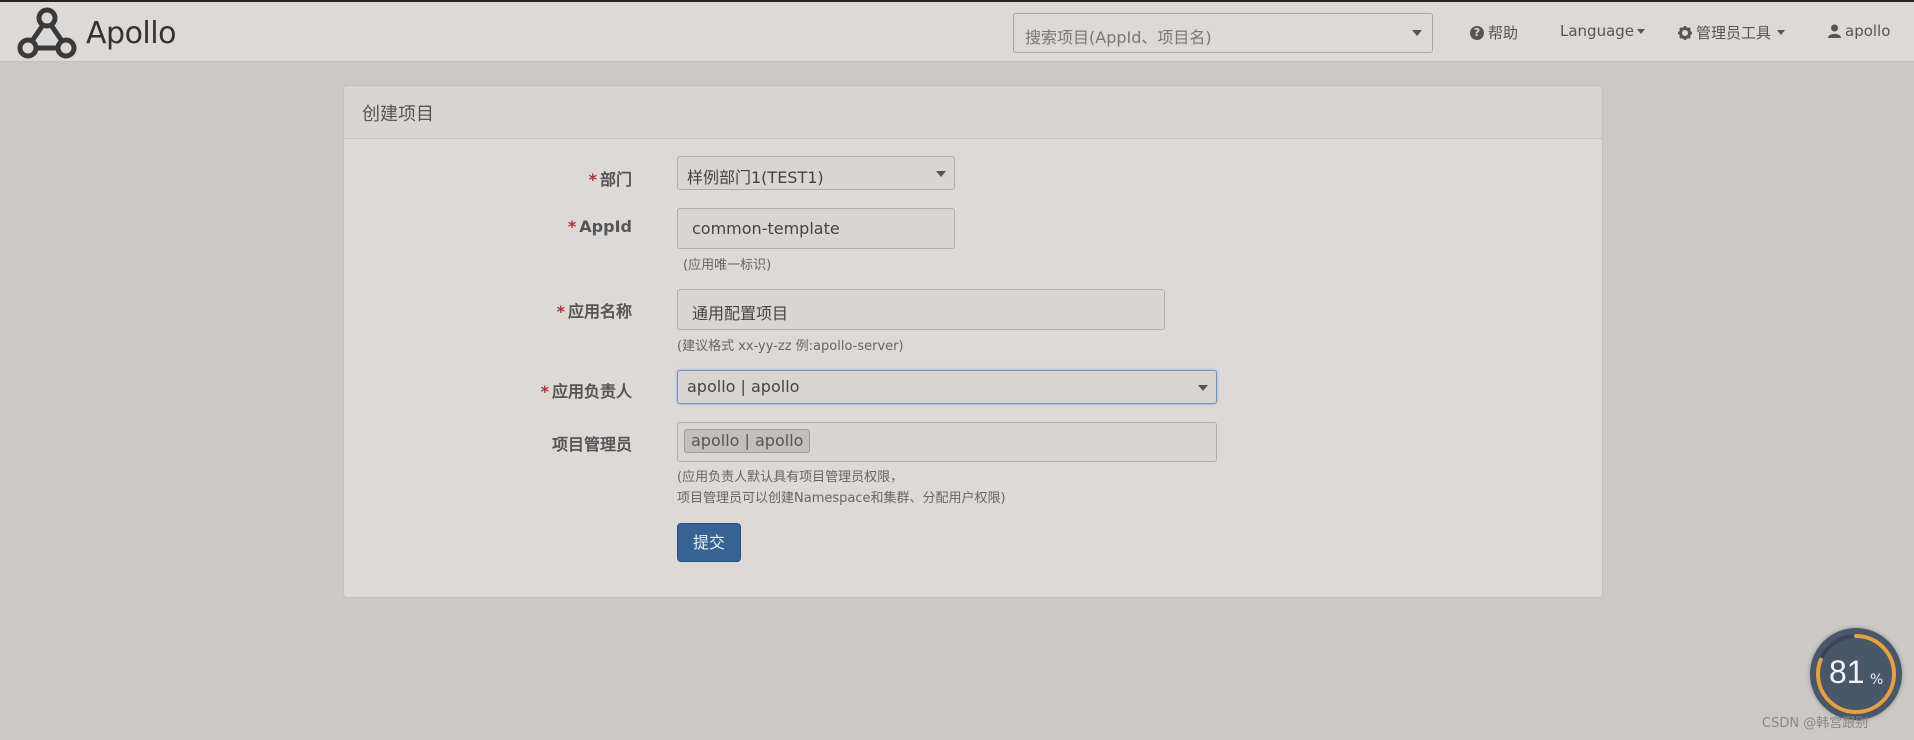  What do you see at coordinates (591, 444) in the screenshot?
I see `admins-label: 项目管理员` at bounding box center [591, 444].